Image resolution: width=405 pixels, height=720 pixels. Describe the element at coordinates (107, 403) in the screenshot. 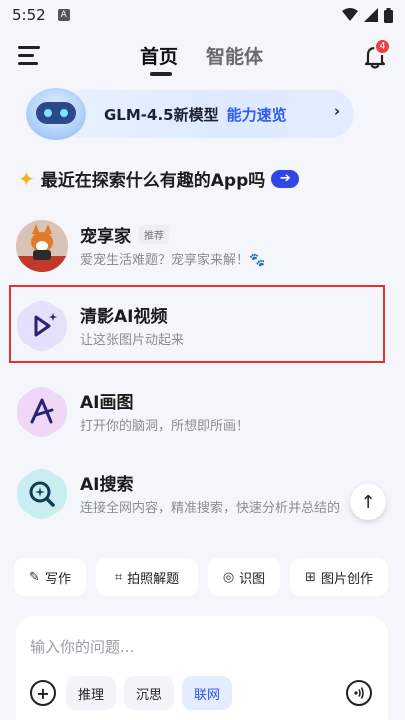

I see `app-title: AI画图` at that location.